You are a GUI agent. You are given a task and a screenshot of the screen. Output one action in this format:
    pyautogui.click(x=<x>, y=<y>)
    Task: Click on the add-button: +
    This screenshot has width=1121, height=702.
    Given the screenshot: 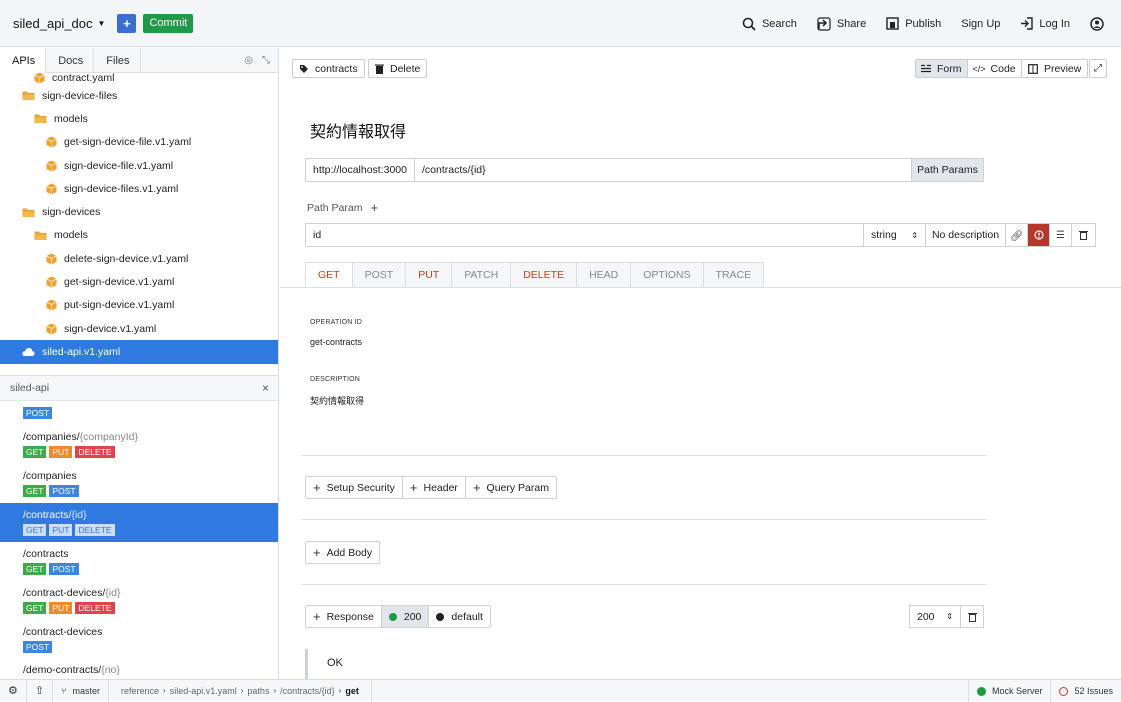 What is the action you would take?
    pyautogui.click(x=127, y=23)
    